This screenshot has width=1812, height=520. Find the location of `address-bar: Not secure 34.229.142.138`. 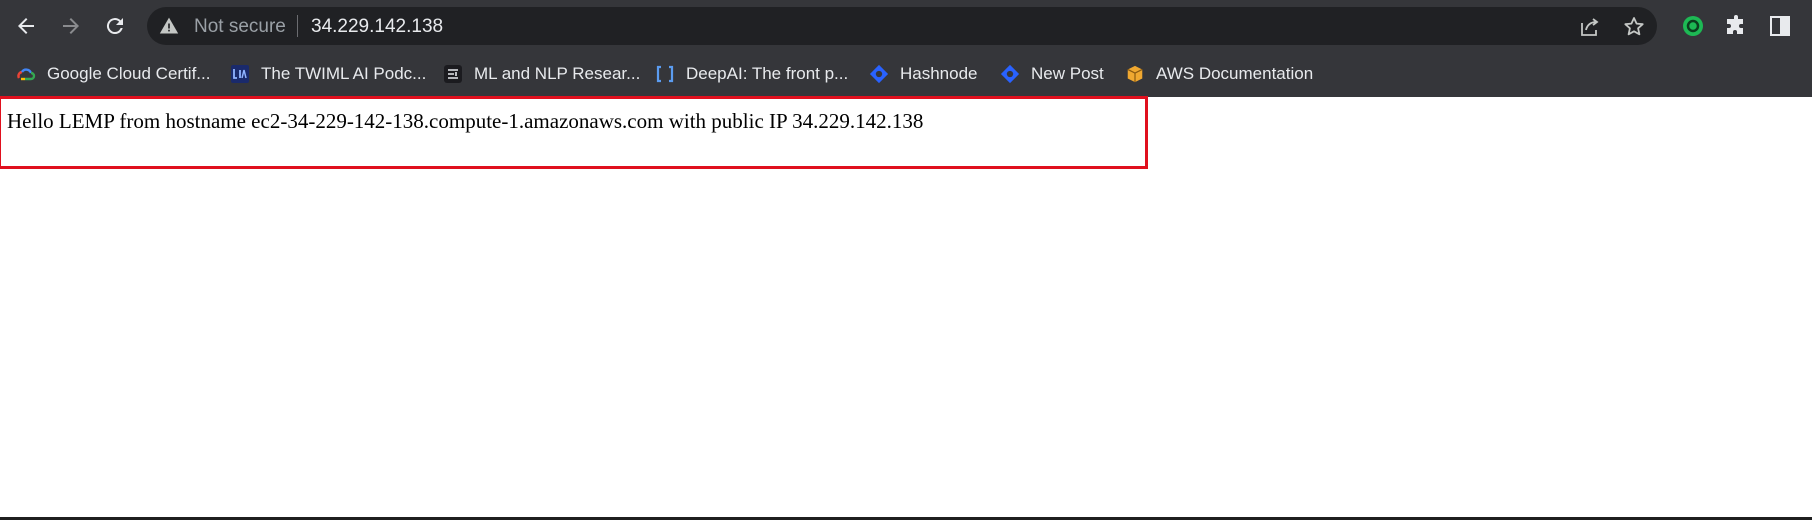

address-bar: Not secure 34.229.142.138 is located at coordinates (902, 26).